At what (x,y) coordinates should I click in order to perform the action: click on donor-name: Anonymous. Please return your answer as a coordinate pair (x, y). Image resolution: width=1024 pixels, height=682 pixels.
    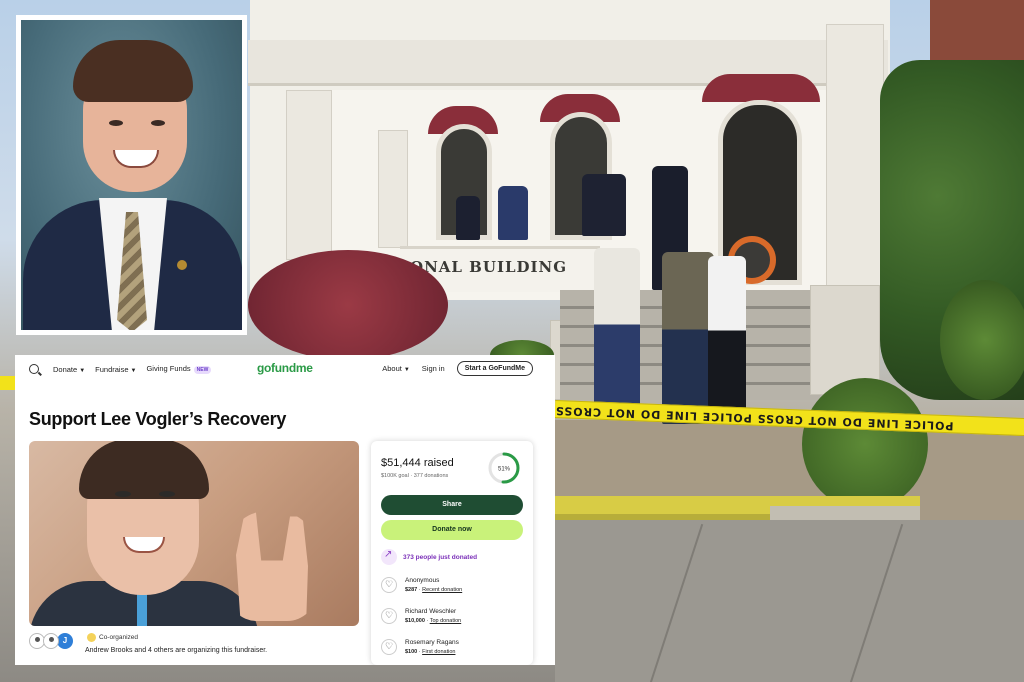
    Looking at the image, I should click on (422, 580).